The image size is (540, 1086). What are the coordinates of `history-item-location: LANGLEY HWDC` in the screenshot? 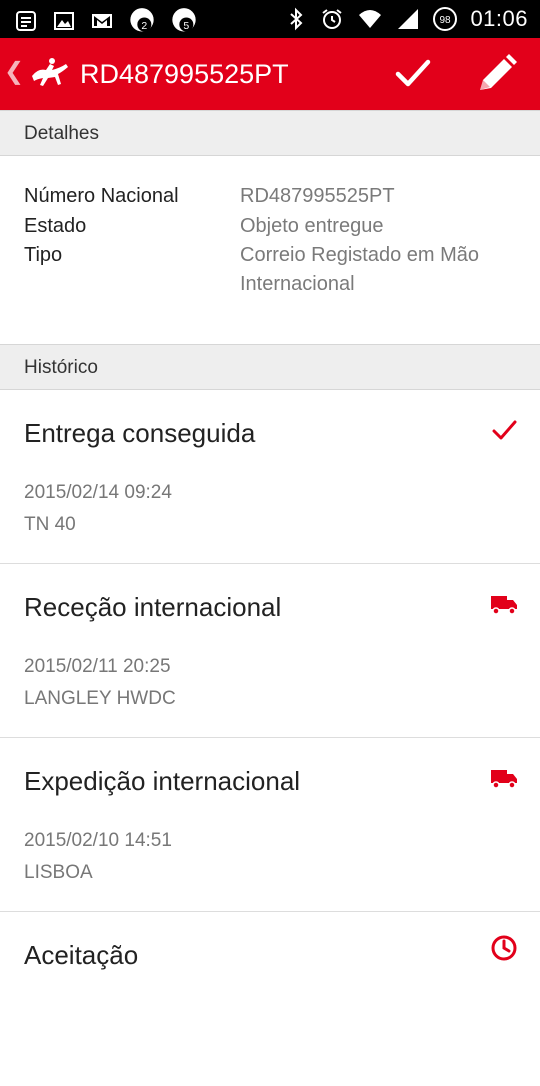 It's located at (100, 698).